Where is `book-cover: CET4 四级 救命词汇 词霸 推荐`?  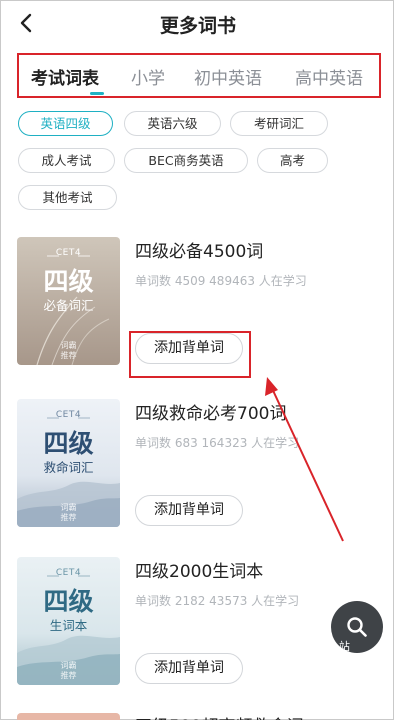
book-cover: CET4 四级 救命词汇 词霸 推荐 is located at coordinates (68, 463).